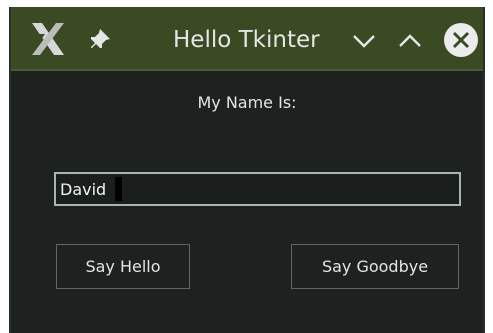  What do you see at coordinates (100, 40) in the screenshot?
I see `pin-icon` at bounding box center [100, 40].